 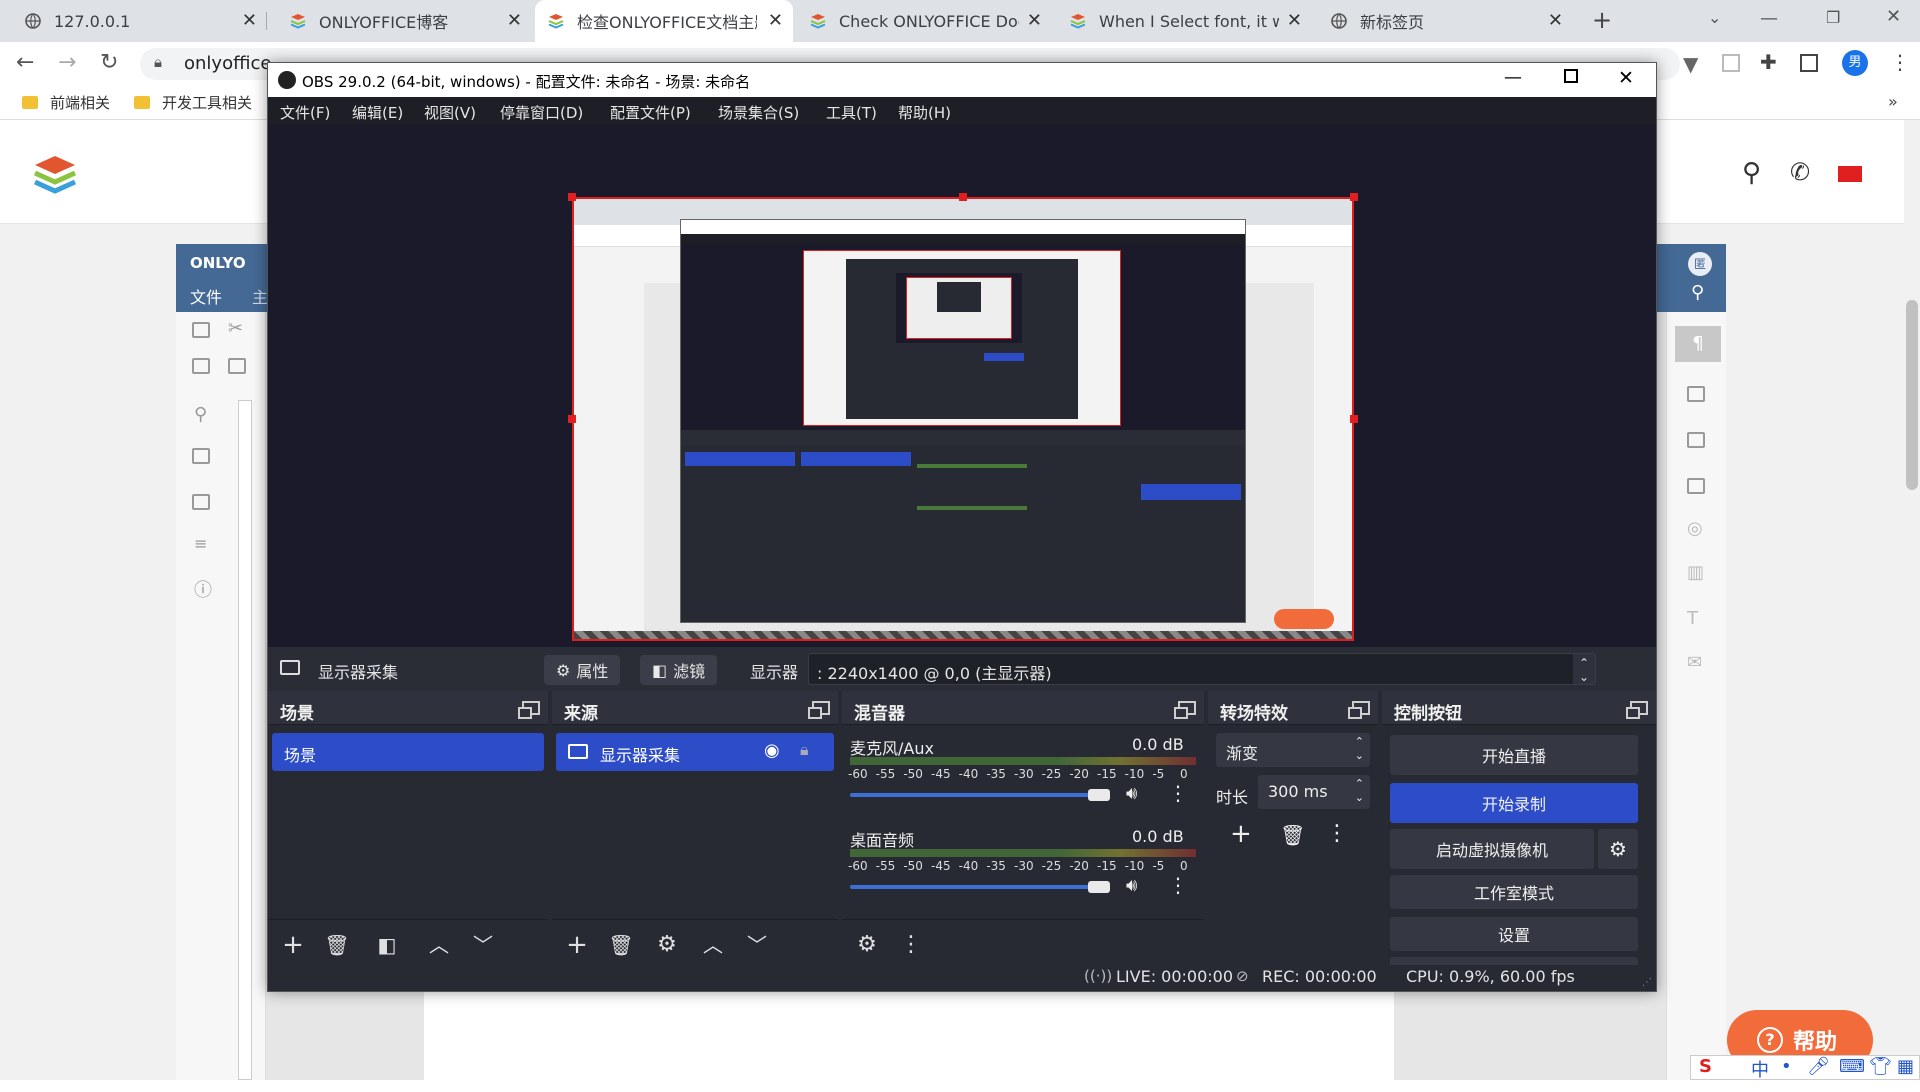 What do you see at coordinates (1696, 486) in the screenshot?
I see `header-footer-icon` at bounding box center [1696, 486].